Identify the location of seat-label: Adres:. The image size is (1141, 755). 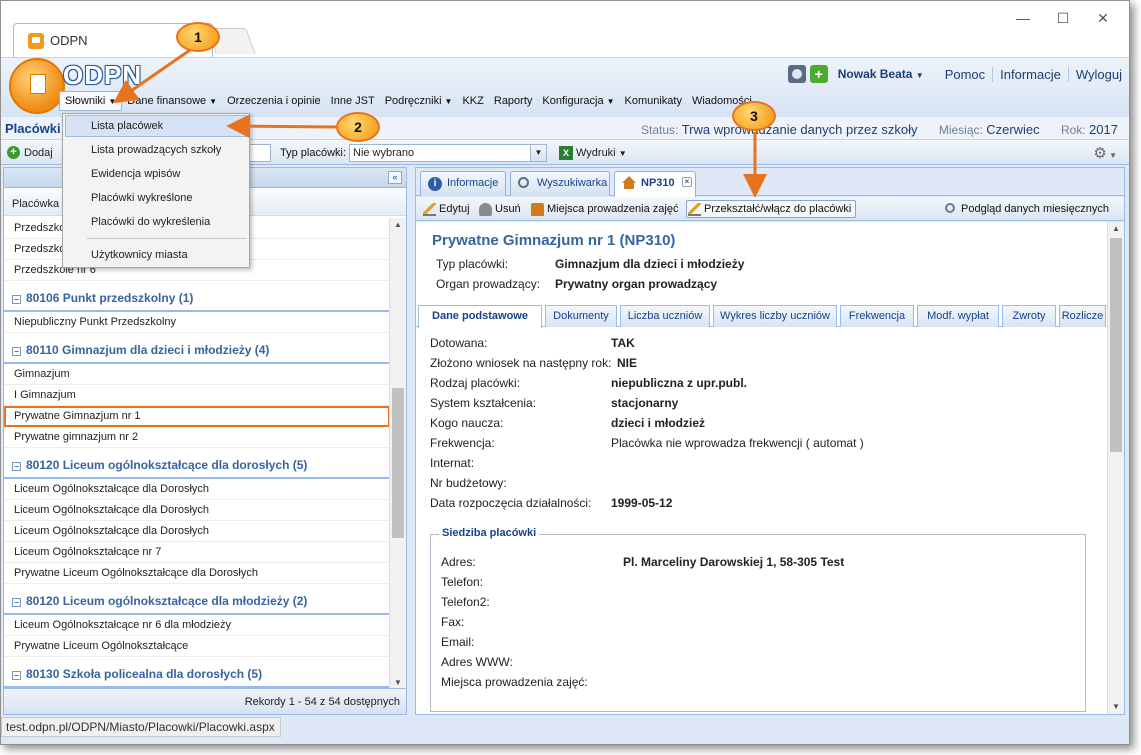
(458, 562).